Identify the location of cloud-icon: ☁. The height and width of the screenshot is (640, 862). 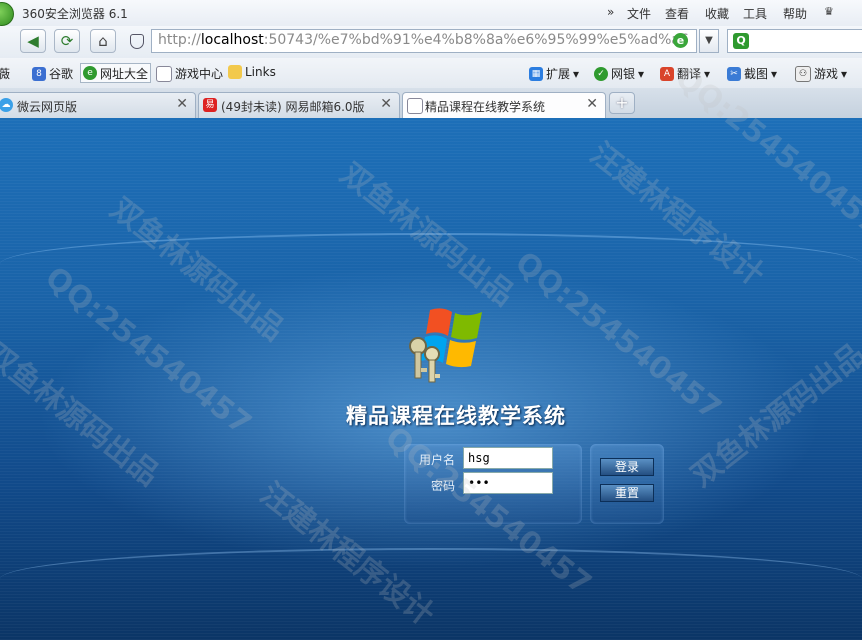
(6, 105).